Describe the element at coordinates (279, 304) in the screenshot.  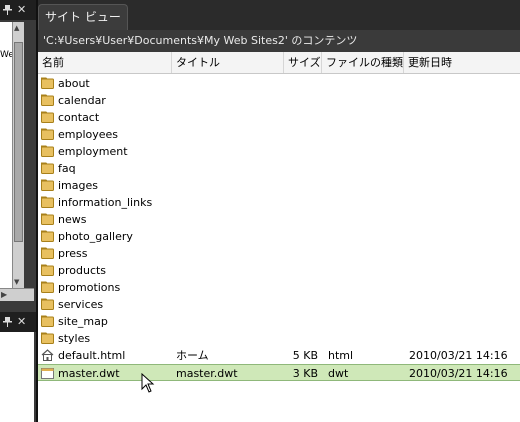
I see `folder-row: services` at that location.